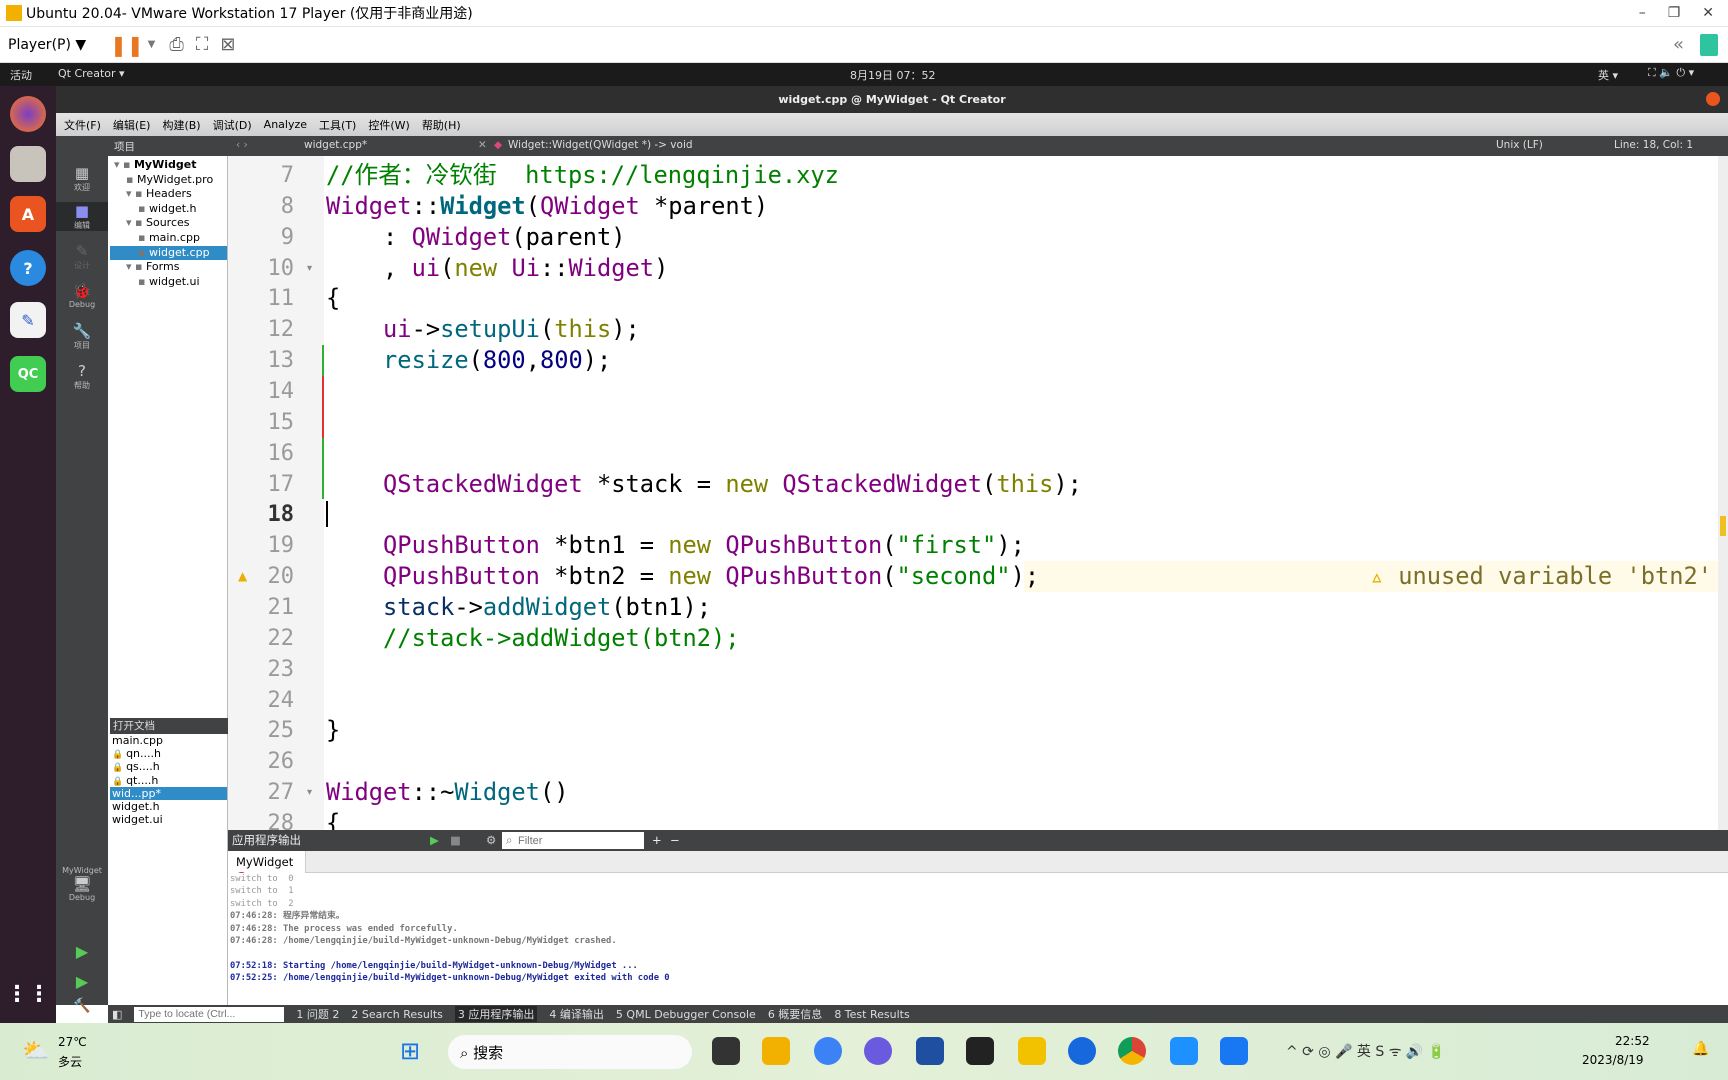  What do you see at coordinates (168, 740) in the screenshot?
I see `open-doc-item: main.cpp` at bounding box center [168, 740].